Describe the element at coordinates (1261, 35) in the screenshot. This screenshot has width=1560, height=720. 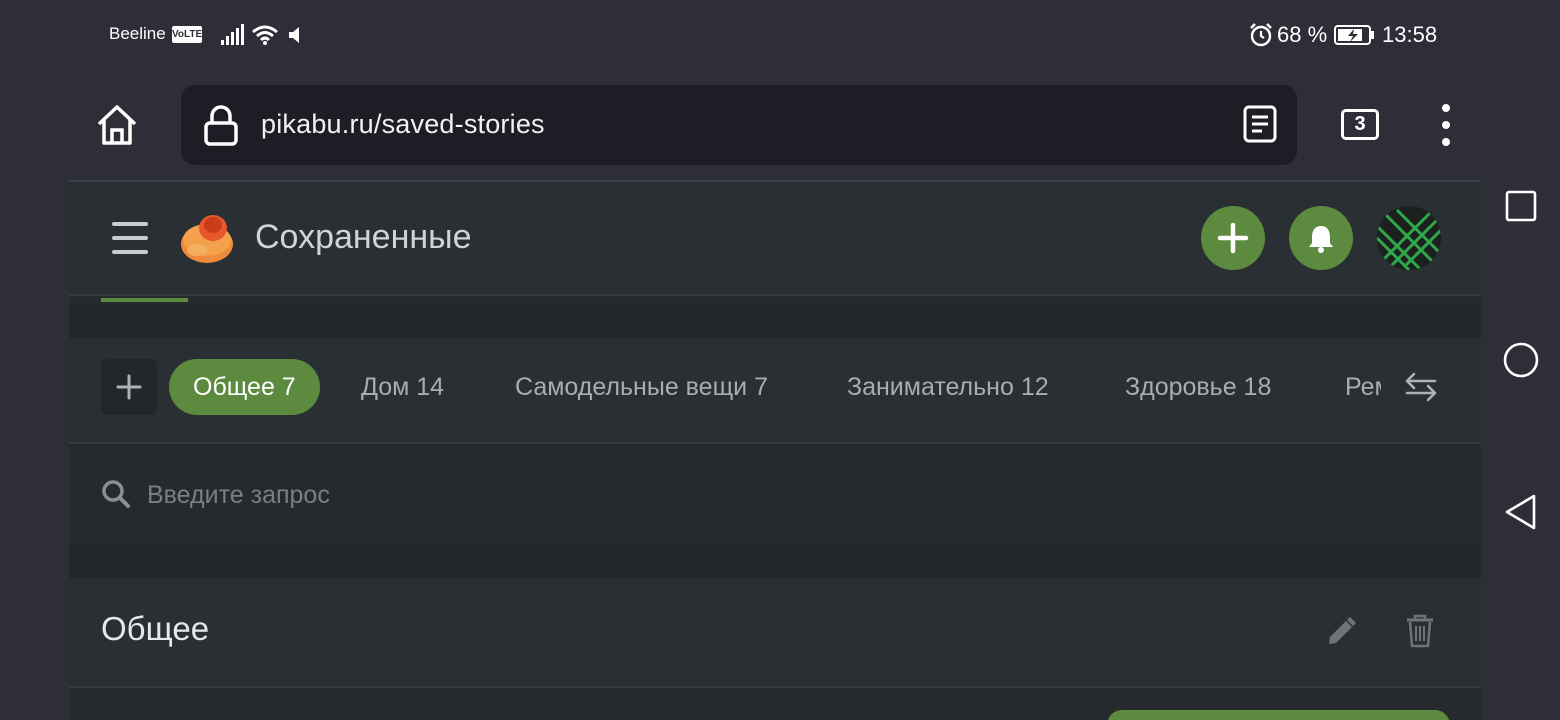
I see `alarm-icon` at that location.